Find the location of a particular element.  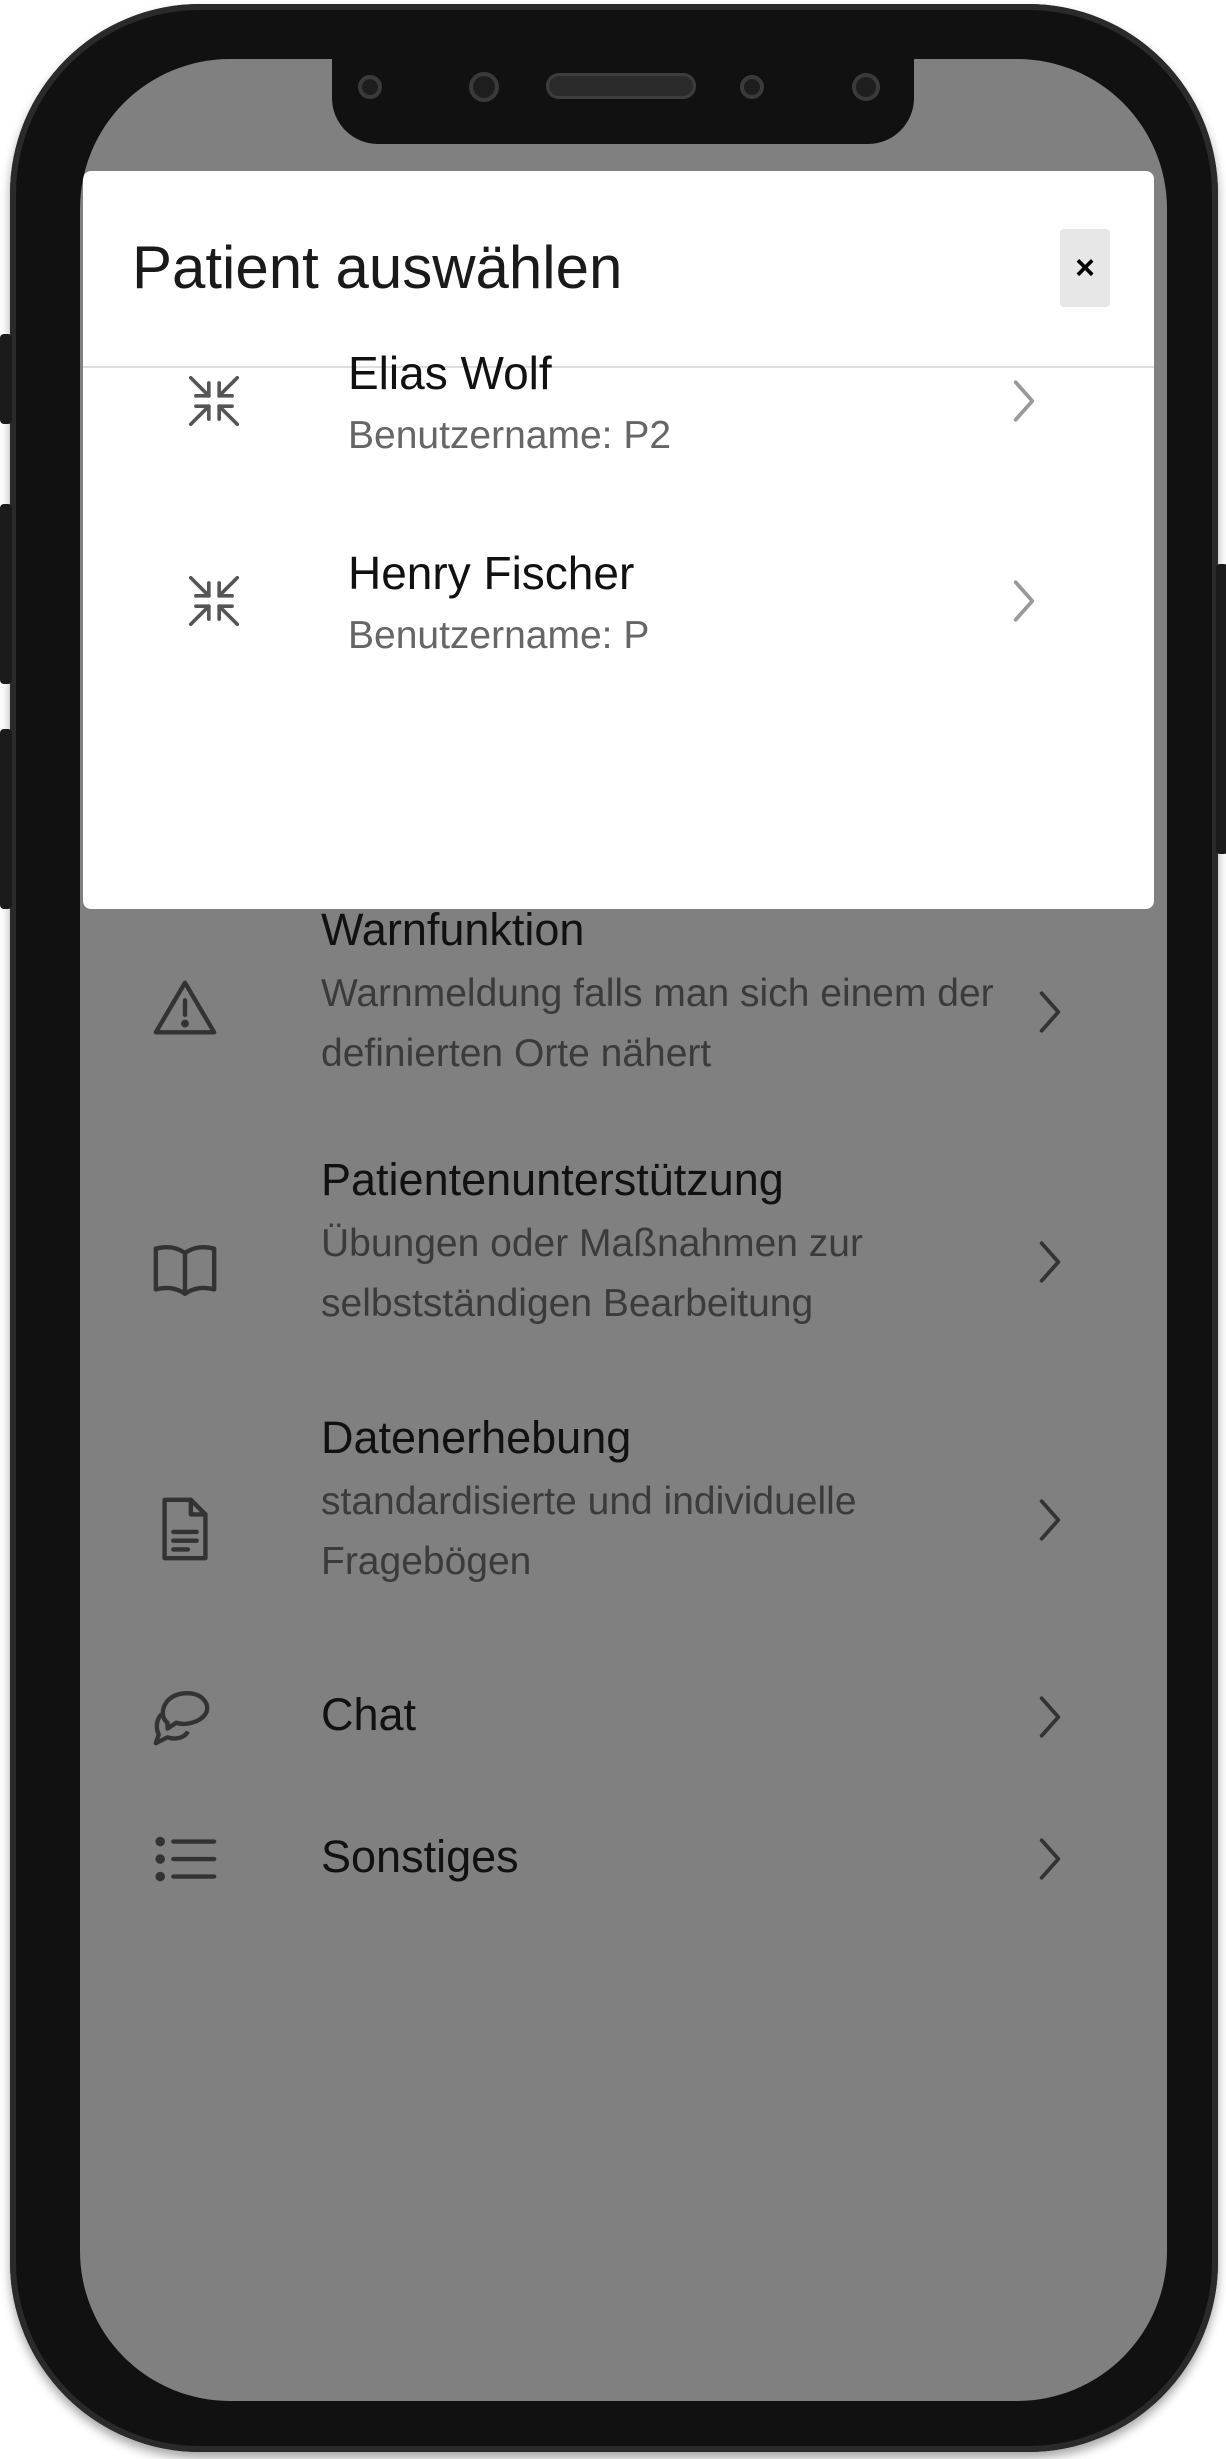

side-button-volume-down is located at coordinates (6, 819).